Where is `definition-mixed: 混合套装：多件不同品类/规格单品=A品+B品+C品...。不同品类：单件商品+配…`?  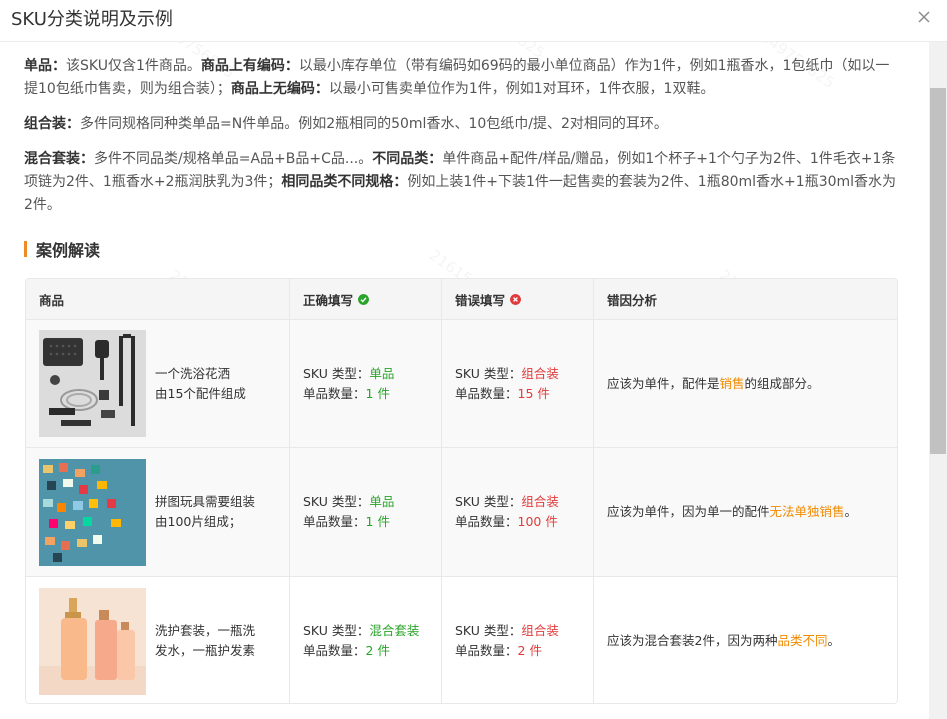 definition-mixed: 混合套装：多件不同品类/规格单品=A品+B品+C品...。不同品类：单件商品+配… is located at coordinates (461, 182).